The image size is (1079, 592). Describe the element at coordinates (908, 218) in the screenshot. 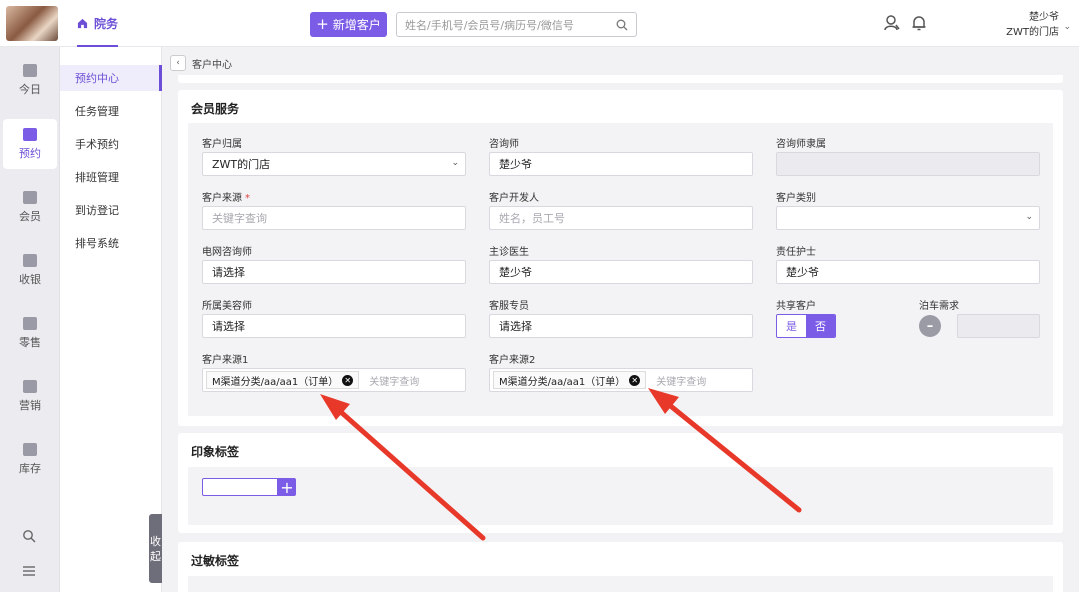

I see `customer-category-select: ⌄` at that location.